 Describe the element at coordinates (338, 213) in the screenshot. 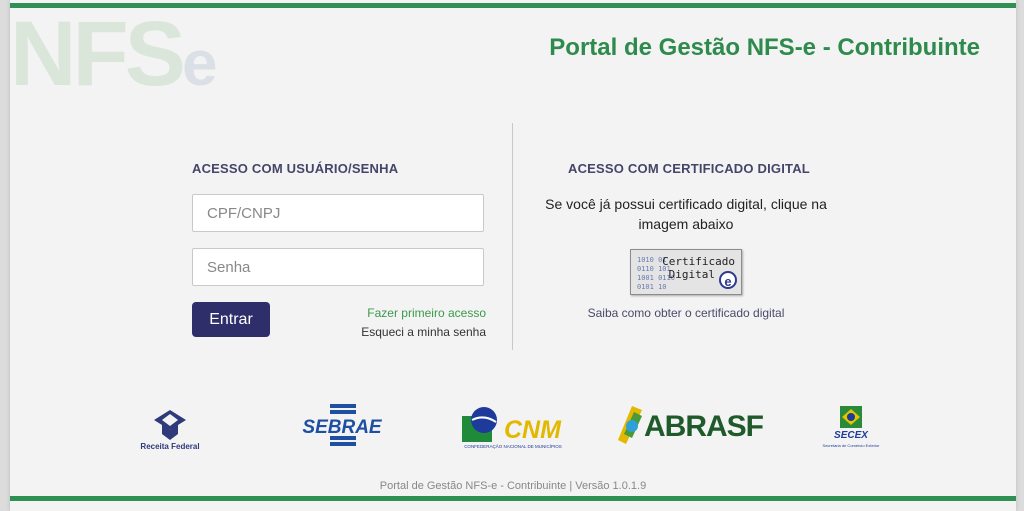

I see `cpf-cnpj-input` at that location.